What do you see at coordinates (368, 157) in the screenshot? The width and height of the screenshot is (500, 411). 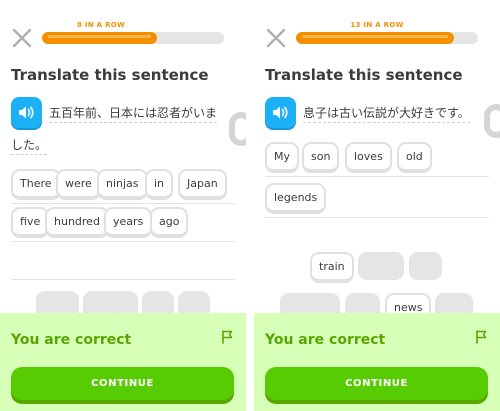 I see `answer-word-tile: loves` at bounding box center [368, 157].